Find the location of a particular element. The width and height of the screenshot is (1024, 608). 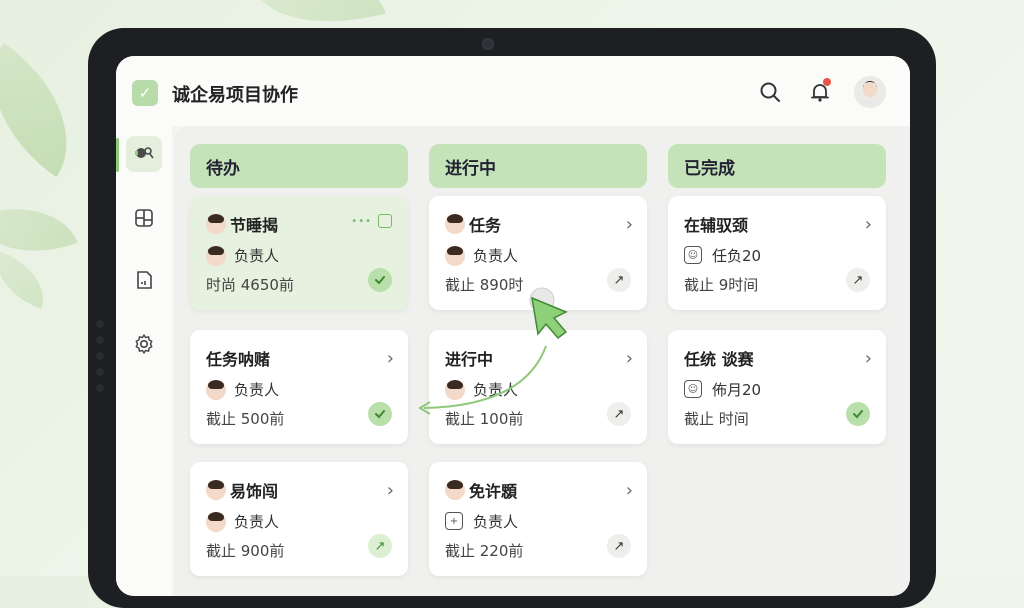

card-title: 免许顋 is located at coordinates (493, 491).